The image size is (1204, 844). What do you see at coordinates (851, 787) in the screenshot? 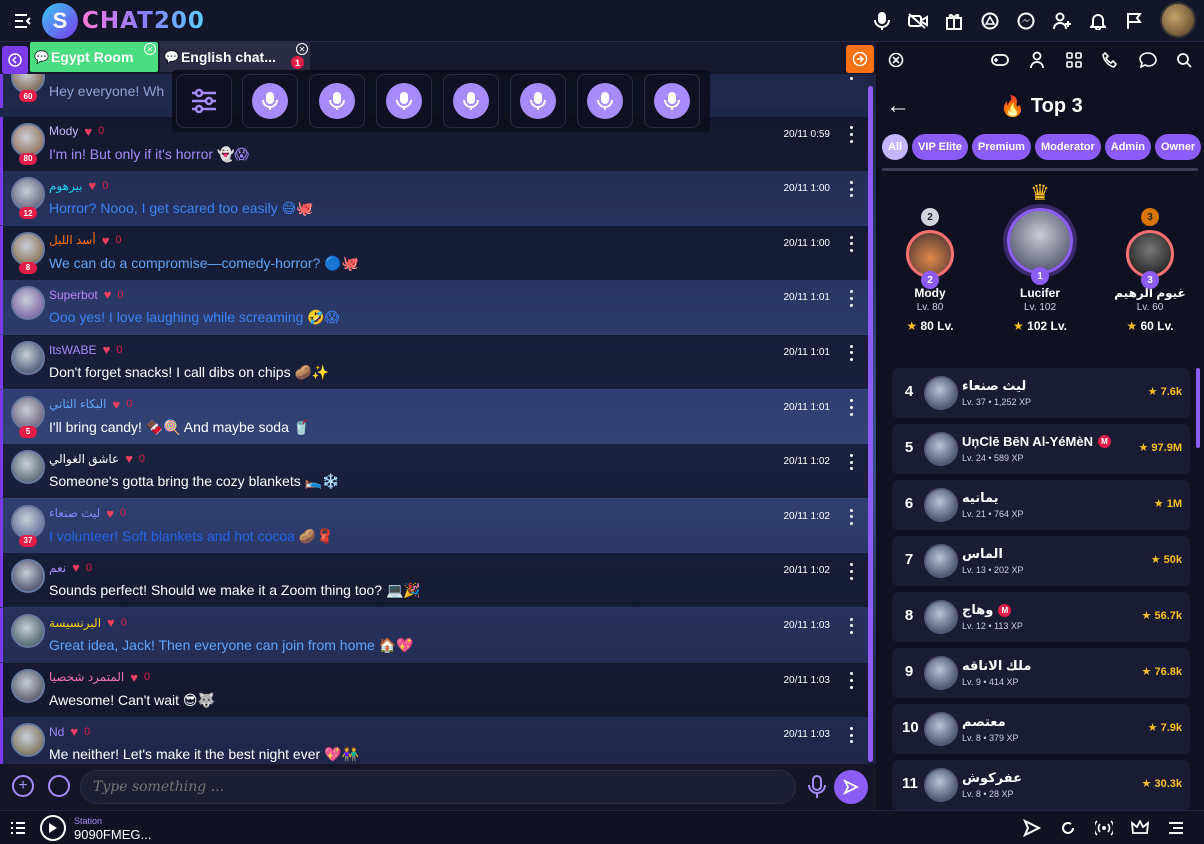
I see `send-button` at bounding box center [851, 787].